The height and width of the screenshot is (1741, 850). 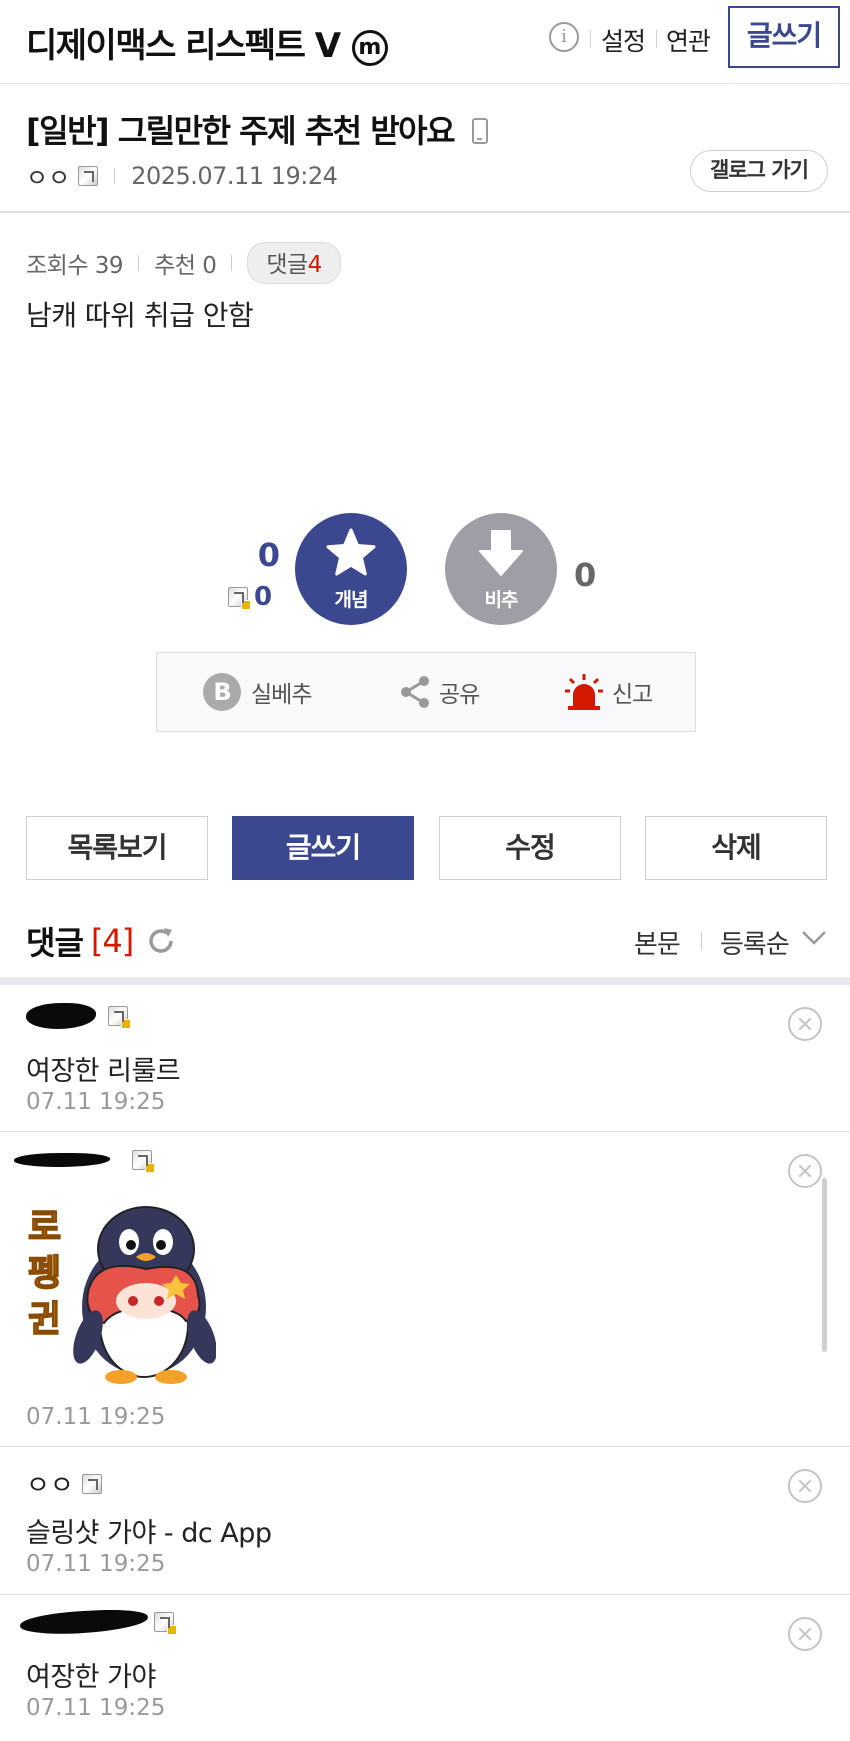 I want to click on gallery-title-text: 디제이맥스 리스펙트 V, so click(x=183, y=46).